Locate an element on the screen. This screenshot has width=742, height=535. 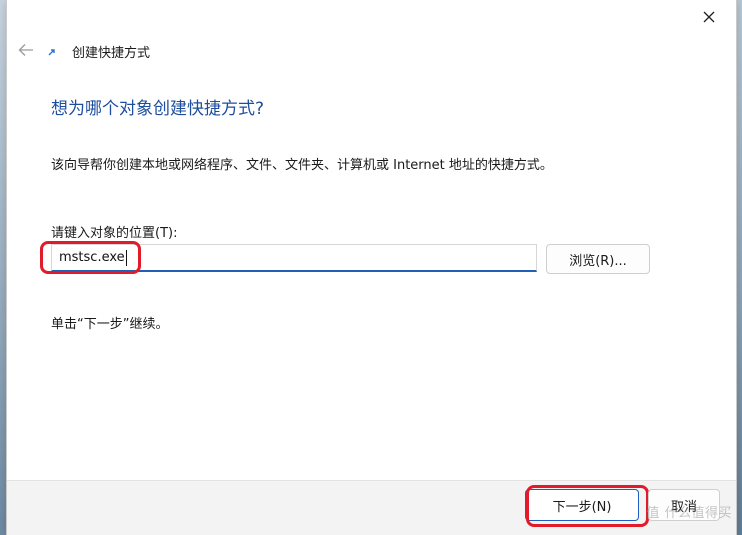
back-arrow-icon is located at coordinates (26, 50).